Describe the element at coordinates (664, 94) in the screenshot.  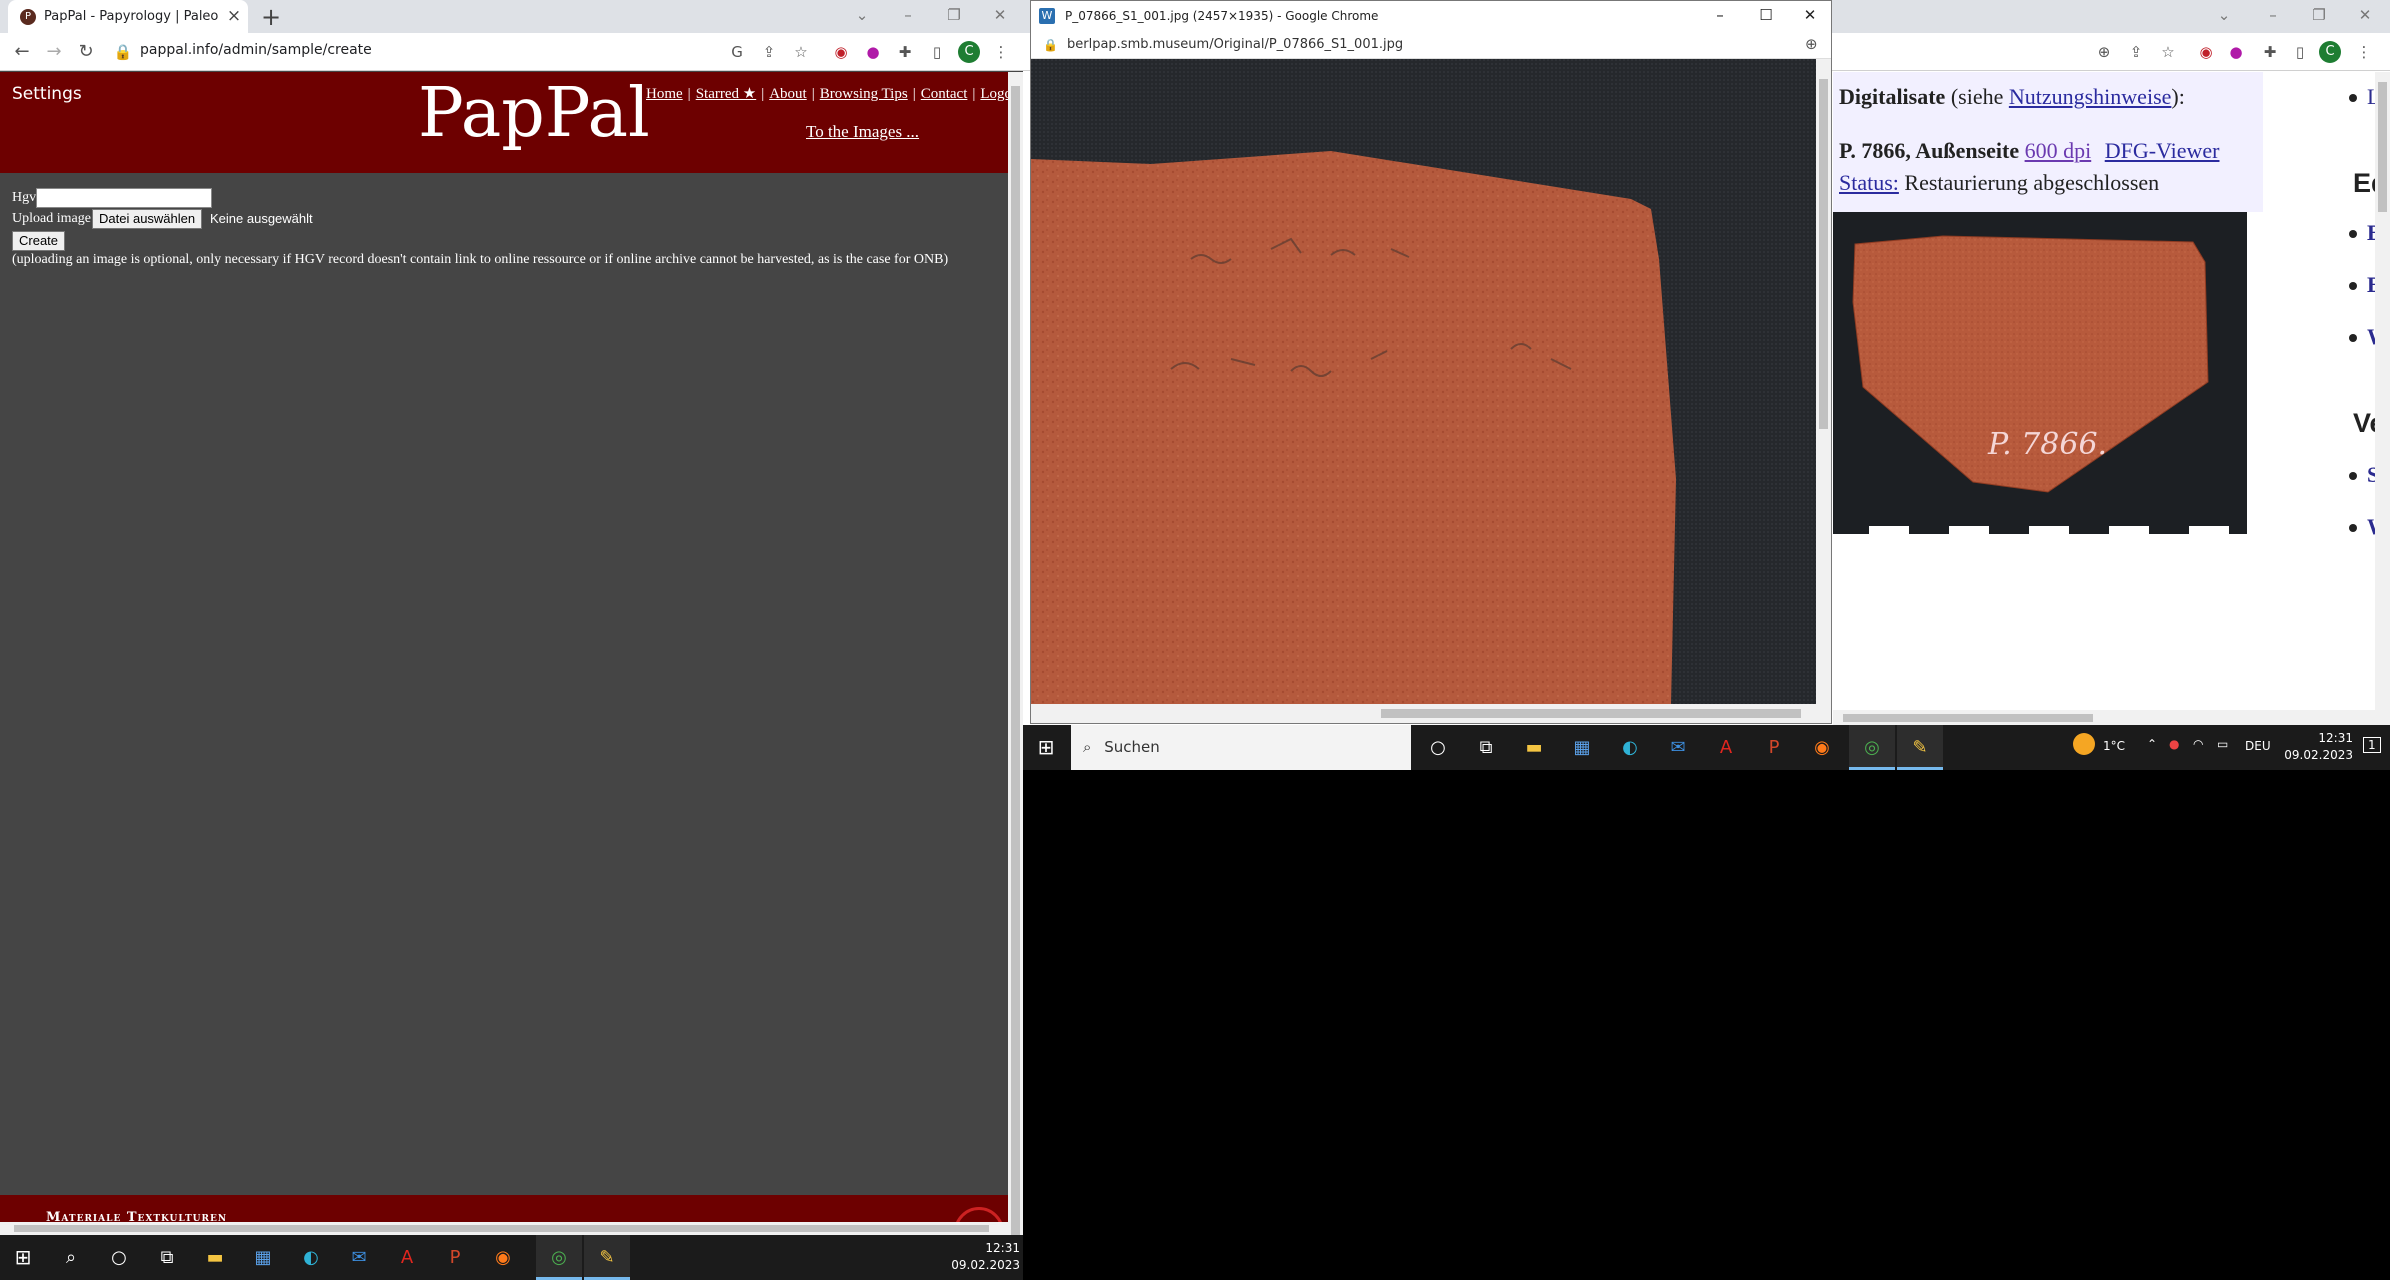
I see `nav-home: Home` at that location.